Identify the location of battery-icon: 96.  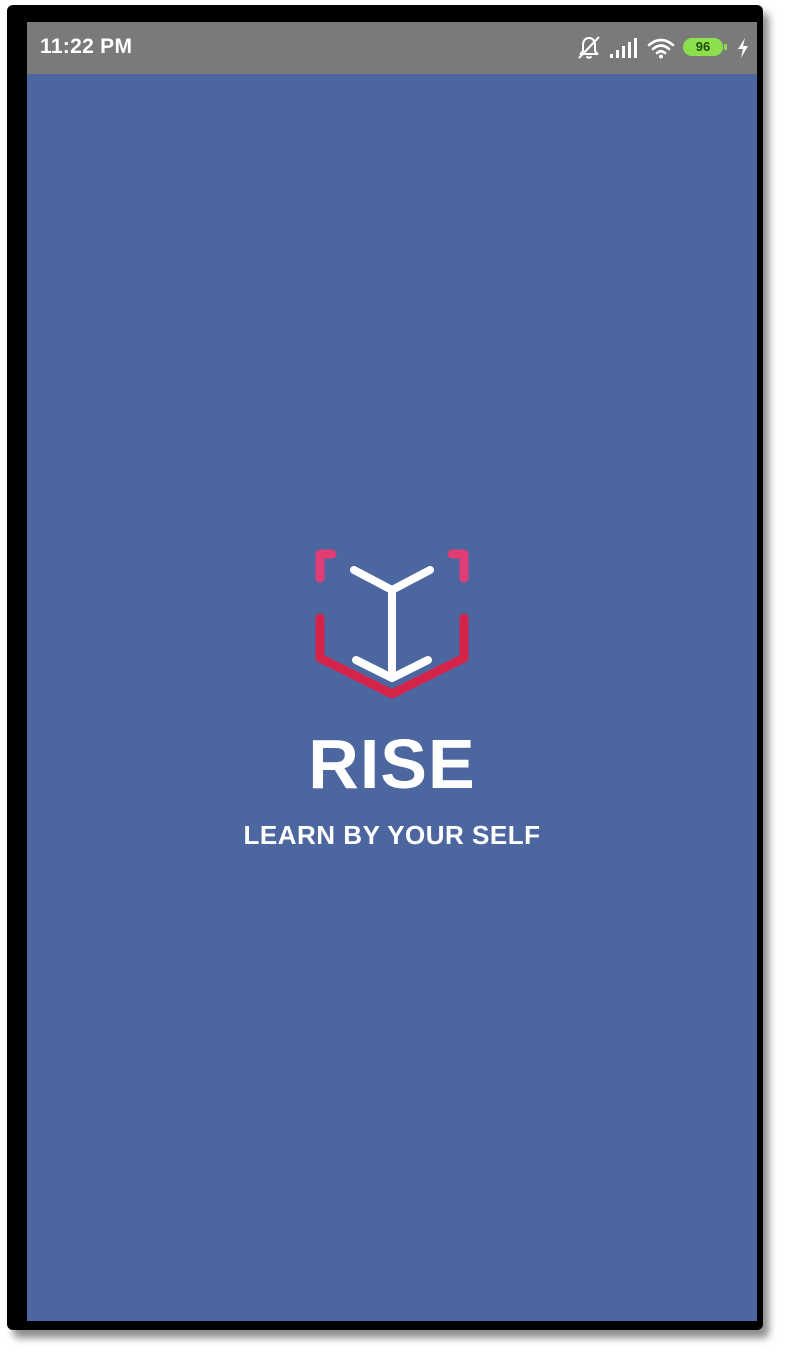
(706, 48).